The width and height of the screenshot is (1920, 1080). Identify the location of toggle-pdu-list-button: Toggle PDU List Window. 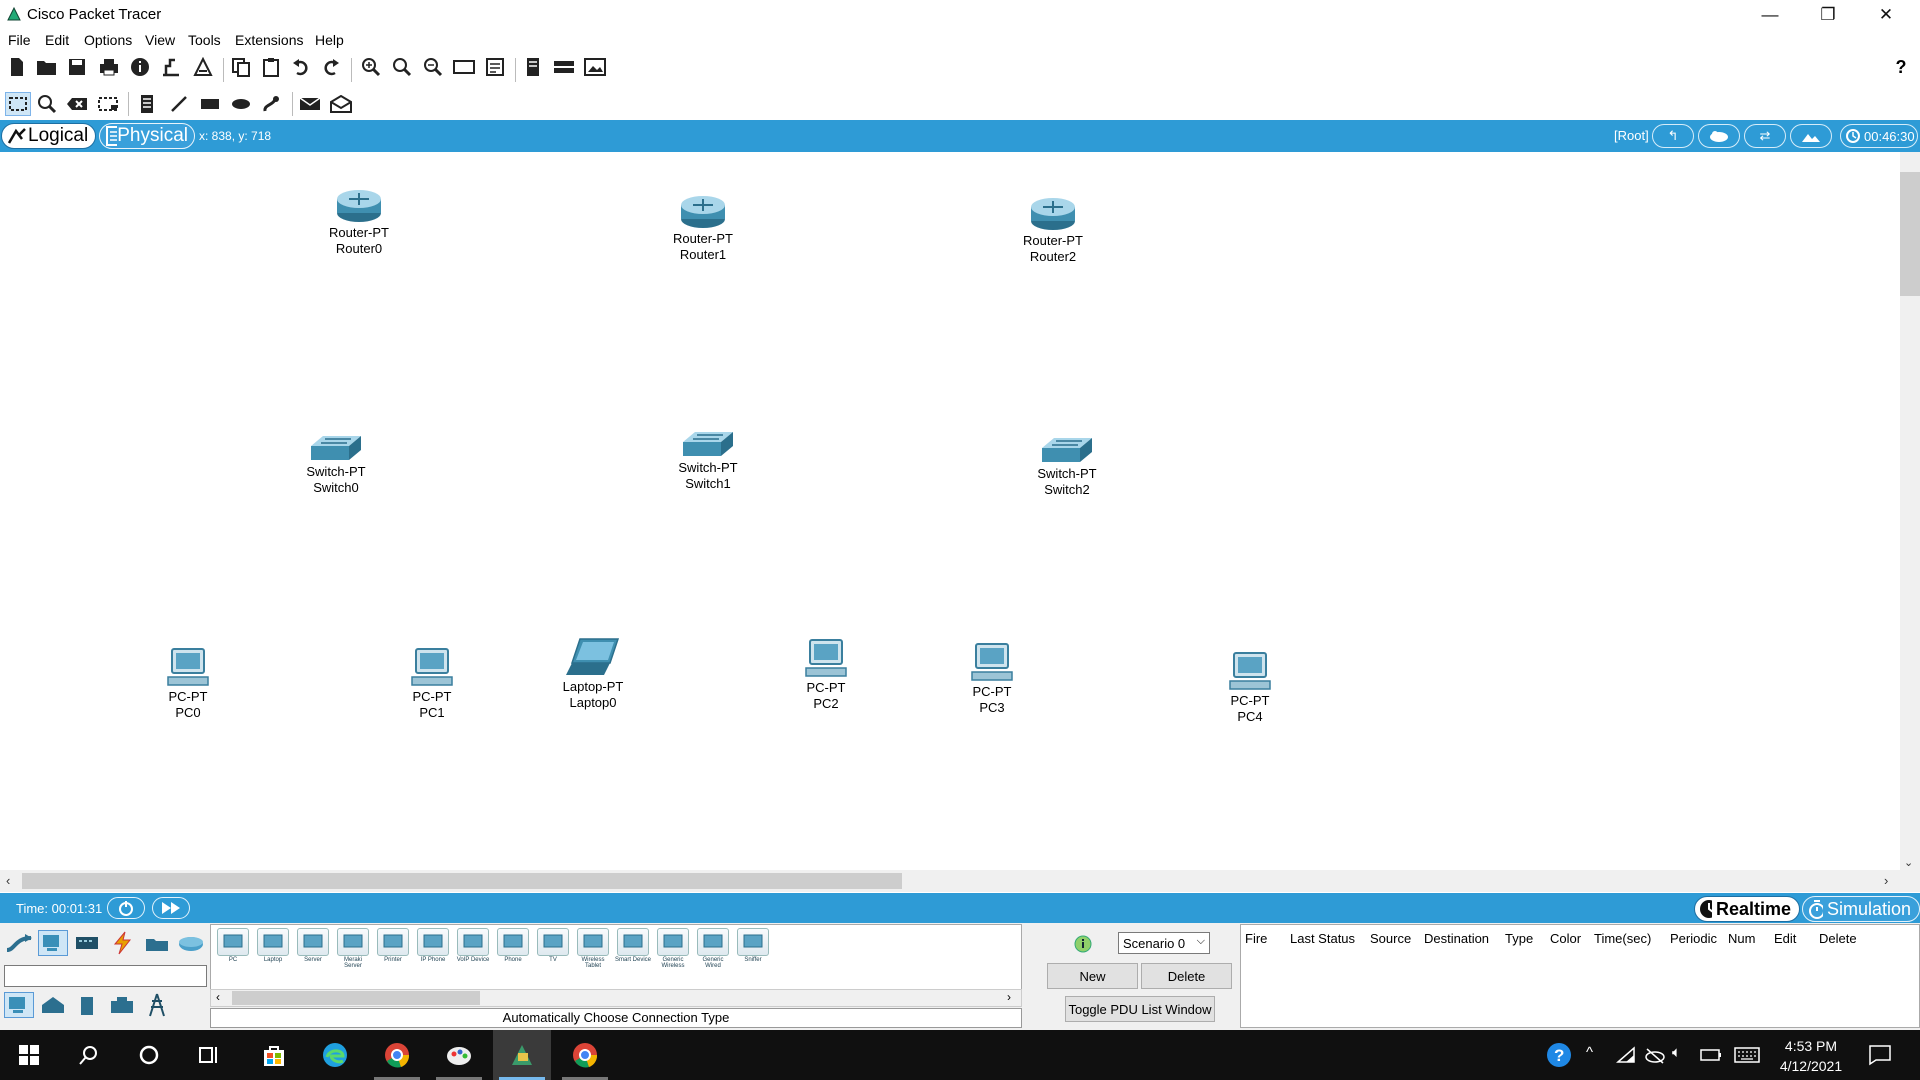
(1140, 1009).